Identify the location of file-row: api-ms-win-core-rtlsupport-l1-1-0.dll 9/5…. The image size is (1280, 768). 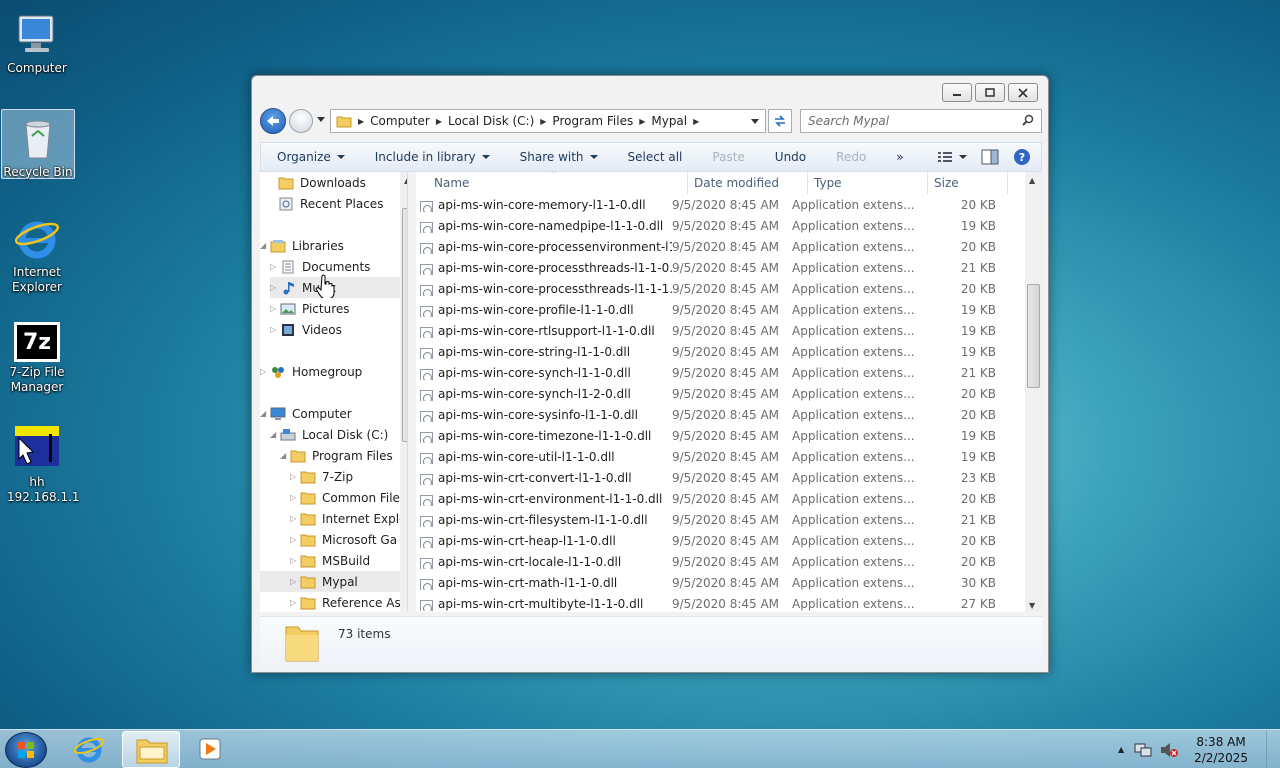
(721, 330).